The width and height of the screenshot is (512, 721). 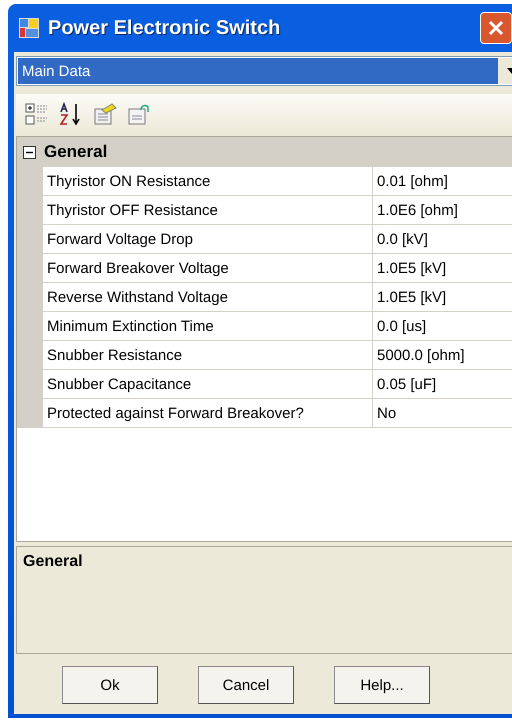 What do you see at coordinates (442, 384) in the screenshot?
I see `property-value: 0.05 [uF]` at bounding box center [442, 384].